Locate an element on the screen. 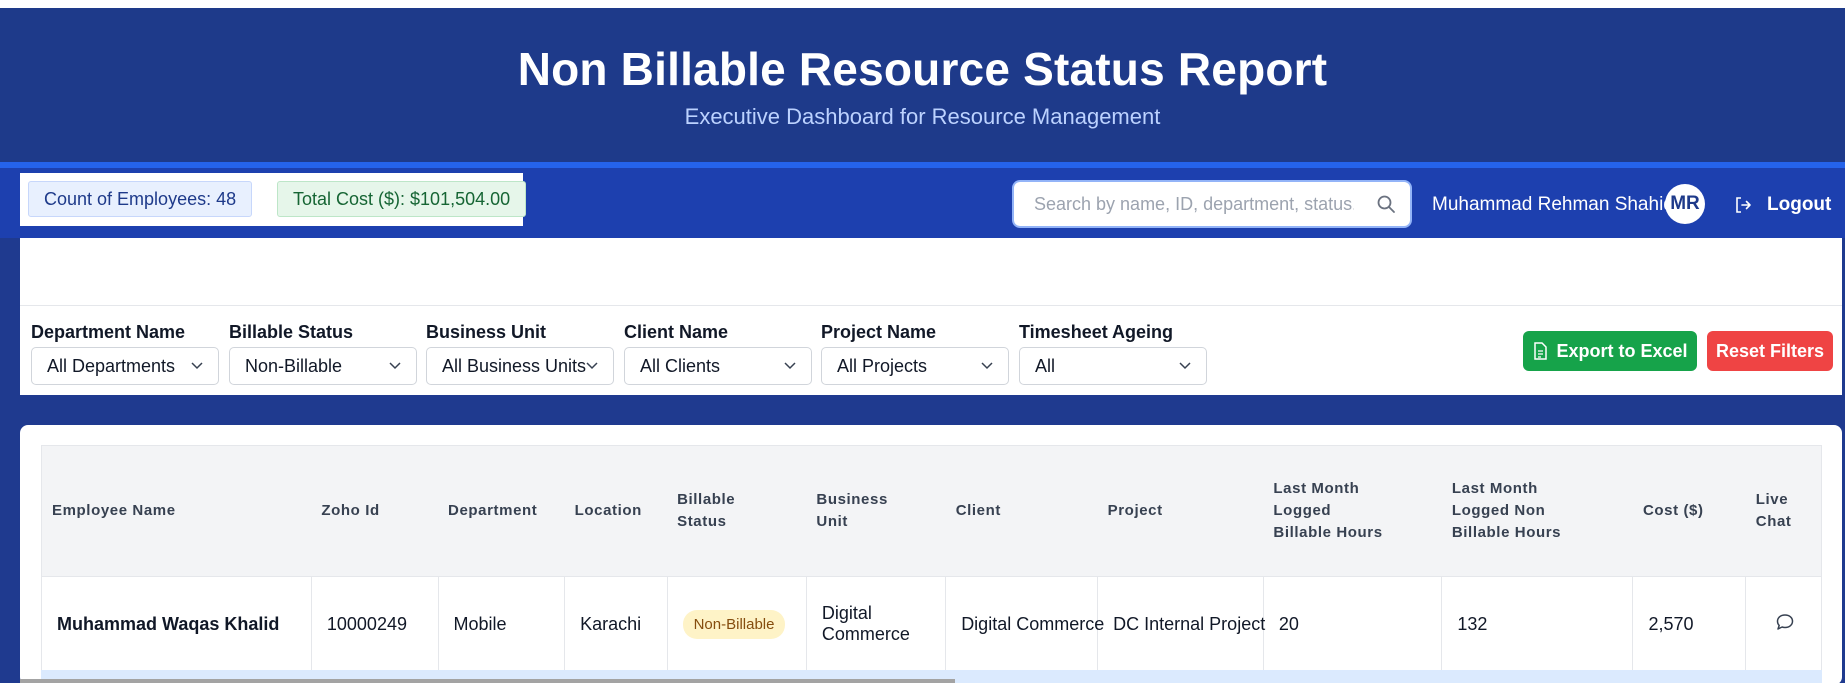  client-select-value: All Clients is located at coordinates (680, 366).